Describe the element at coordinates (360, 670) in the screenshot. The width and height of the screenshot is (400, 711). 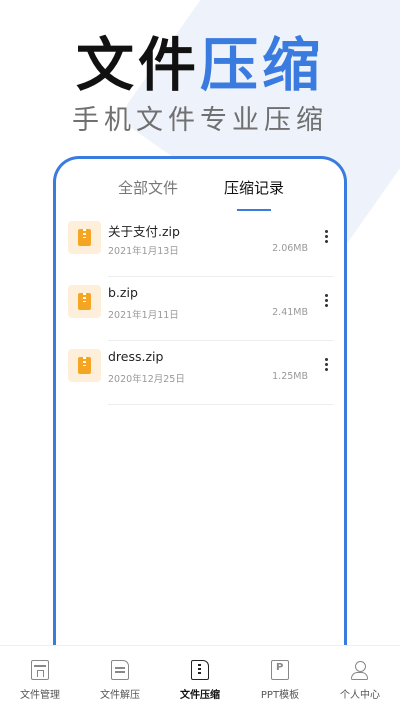
I see `user-icon` at that location.